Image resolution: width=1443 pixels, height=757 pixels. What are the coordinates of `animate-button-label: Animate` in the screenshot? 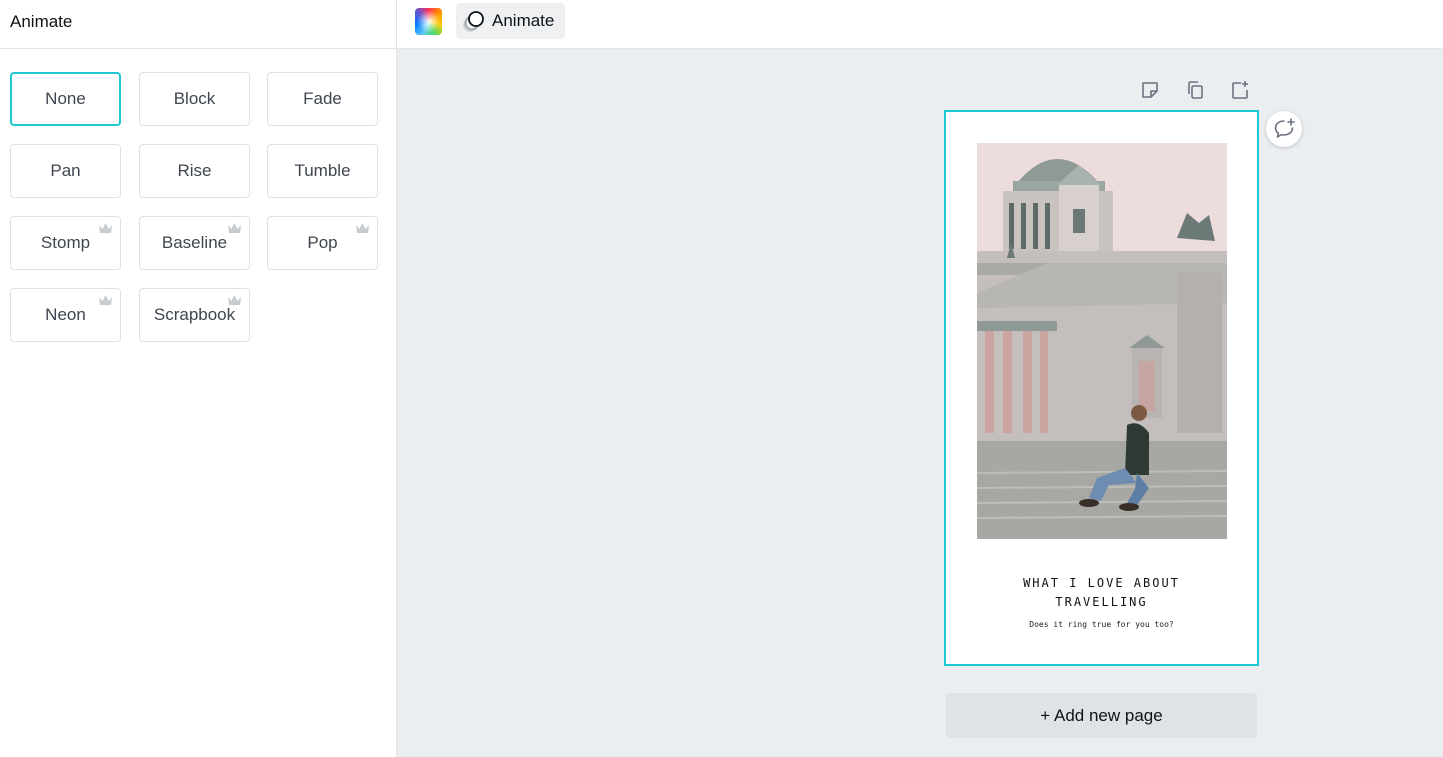 It's located at (523, 20).